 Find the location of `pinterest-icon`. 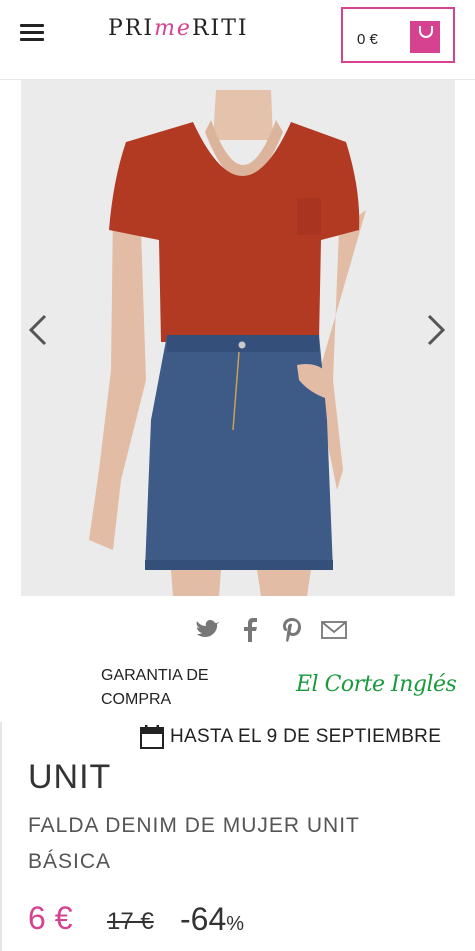

pinterest-icon is located at coordinates (292, 630).